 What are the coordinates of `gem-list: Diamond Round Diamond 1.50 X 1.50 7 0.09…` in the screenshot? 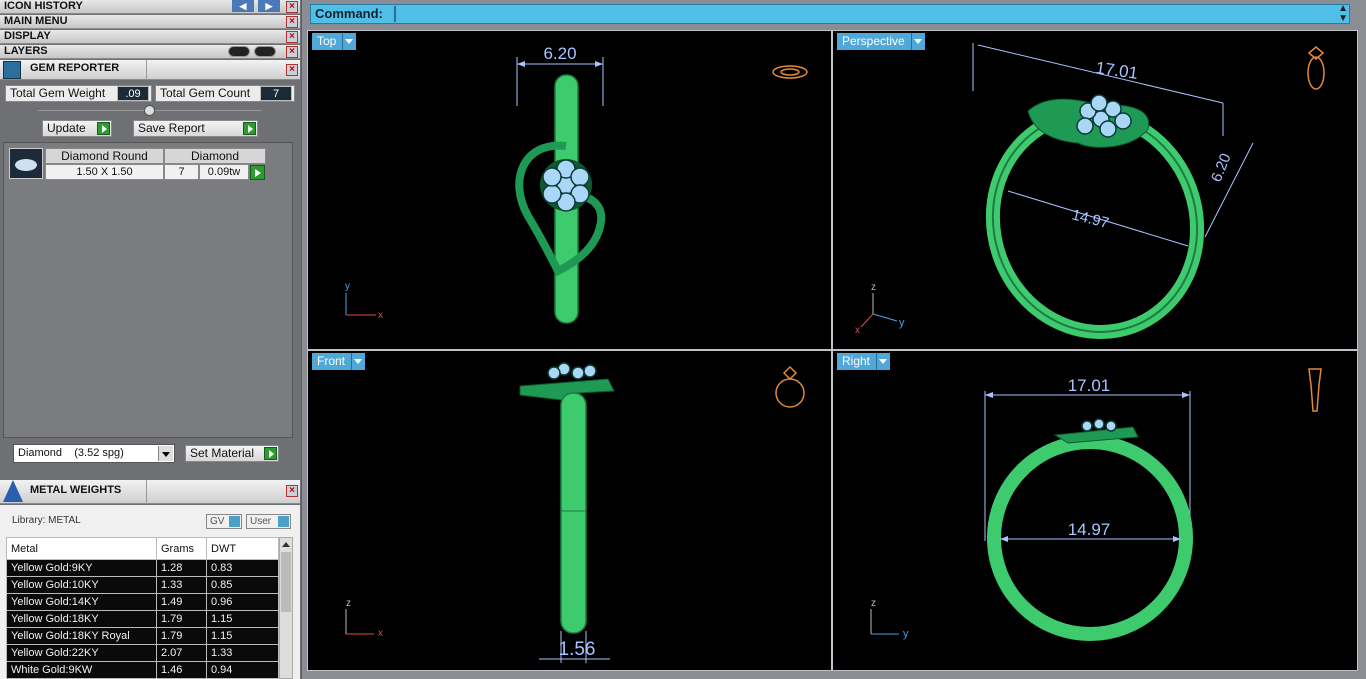 It's located at (148, 290).